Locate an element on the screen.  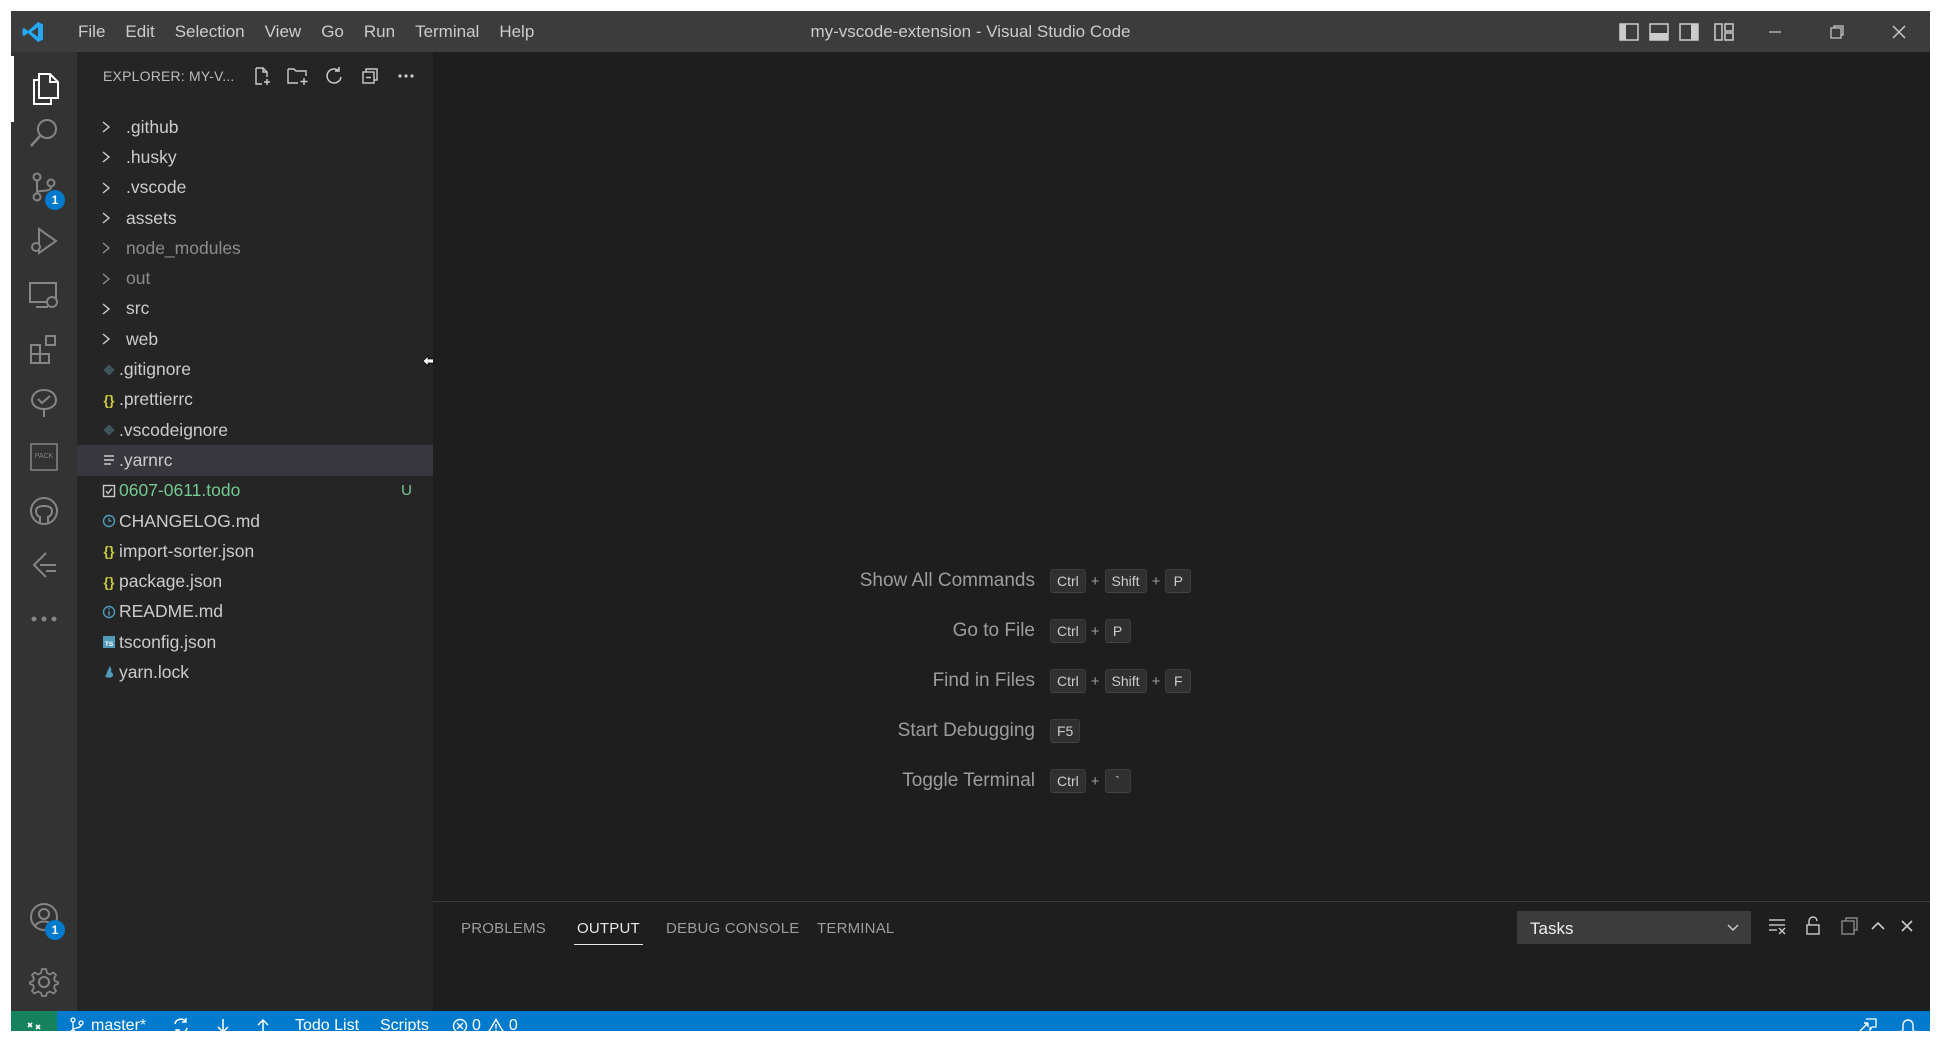
toggle-primary-sidebar-icon is located at coordinates (1629, 31).